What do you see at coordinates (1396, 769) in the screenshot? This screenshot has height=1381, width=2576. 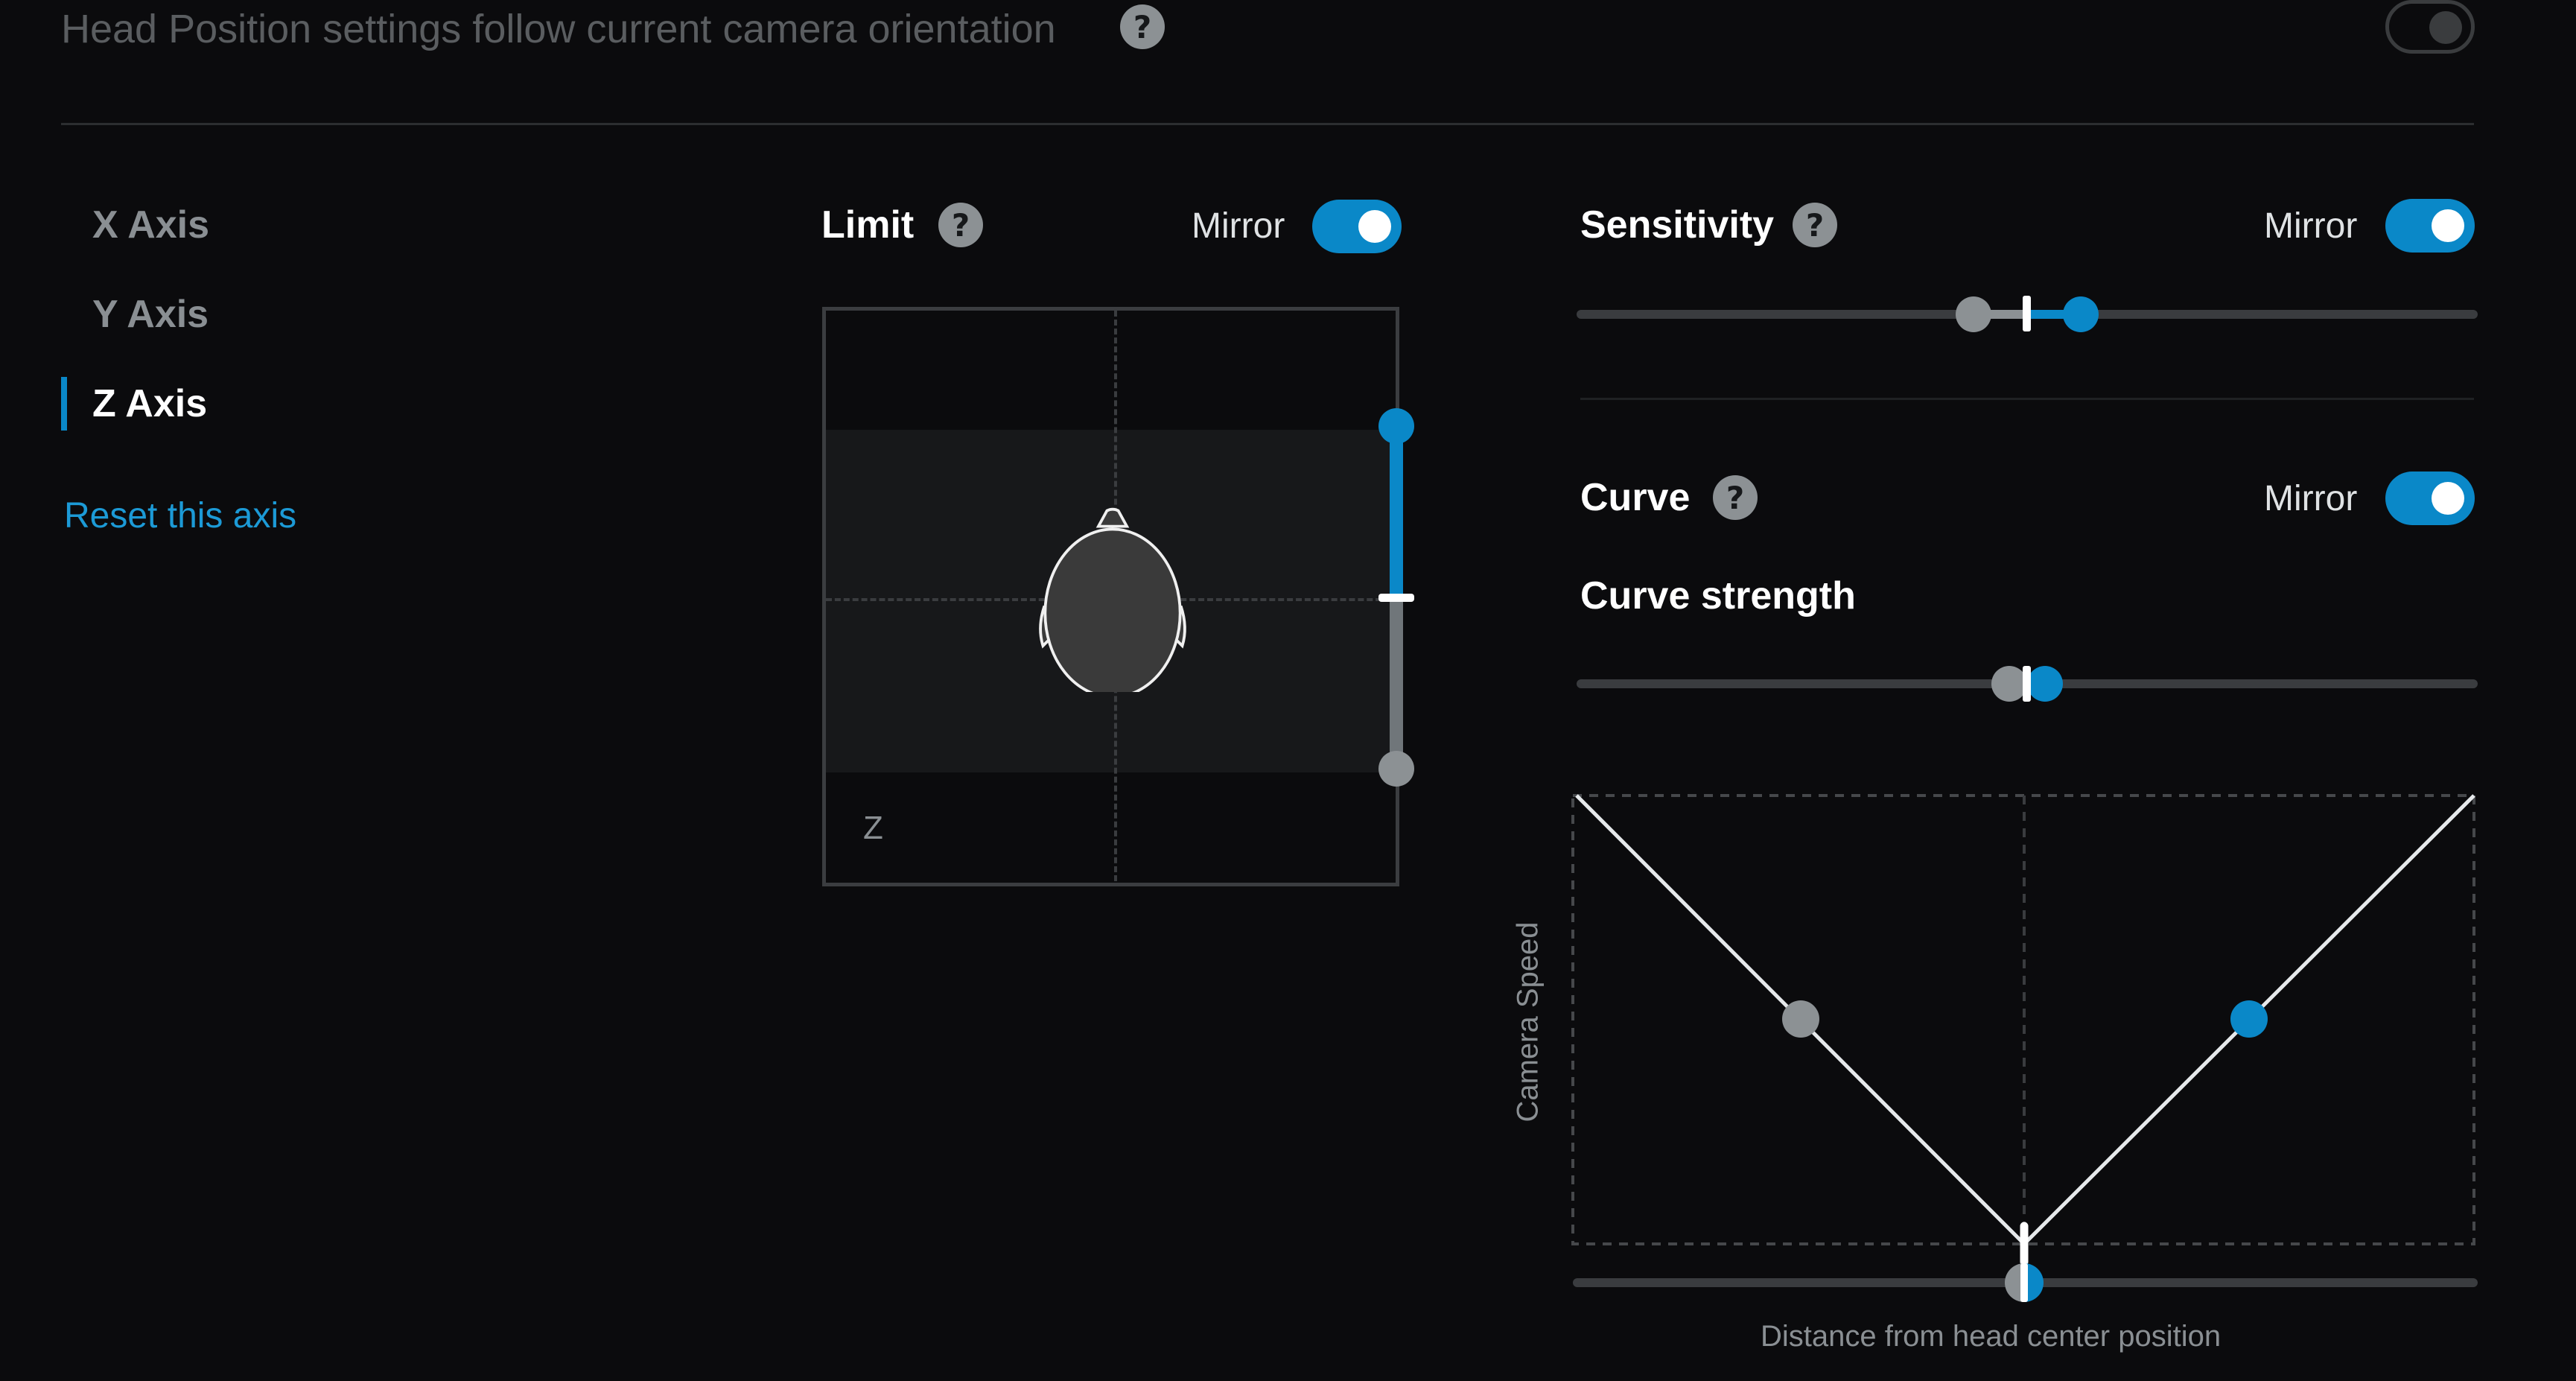 I see `limit-slider-lower-handle` at bounding box center [1396, 769].